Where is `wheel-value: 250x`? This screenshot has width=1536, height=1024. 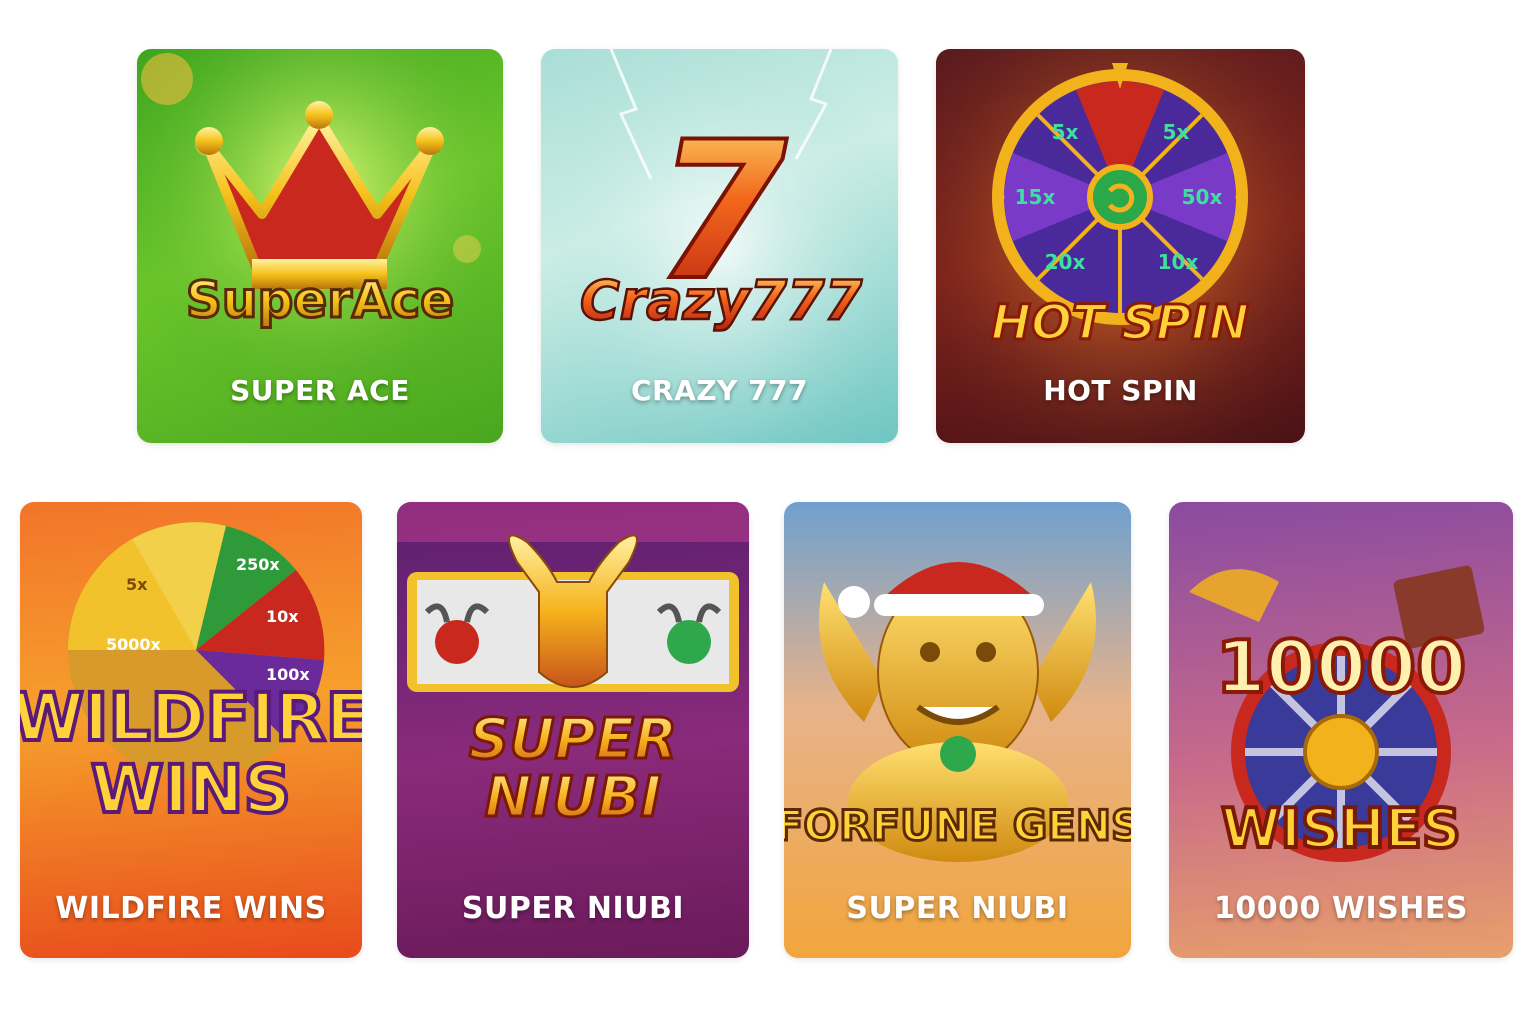
wheel-value: 250x is located at coordinates (258, 564).